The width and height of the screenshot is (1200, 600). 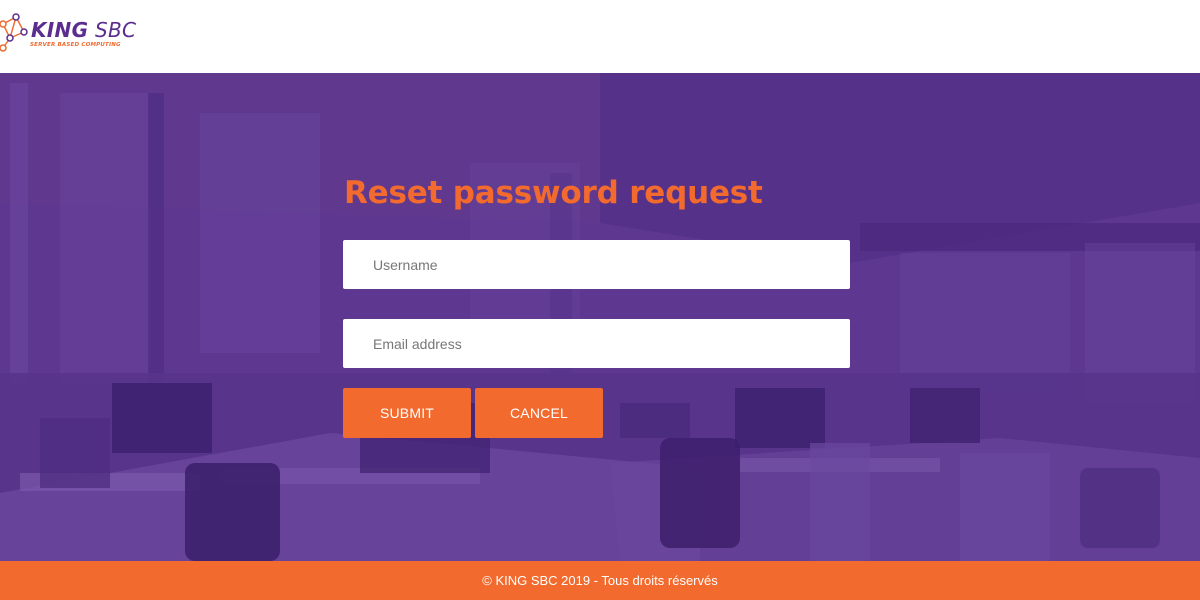 I want to click on page-title: Reset password request, so click(x=553, y=193).